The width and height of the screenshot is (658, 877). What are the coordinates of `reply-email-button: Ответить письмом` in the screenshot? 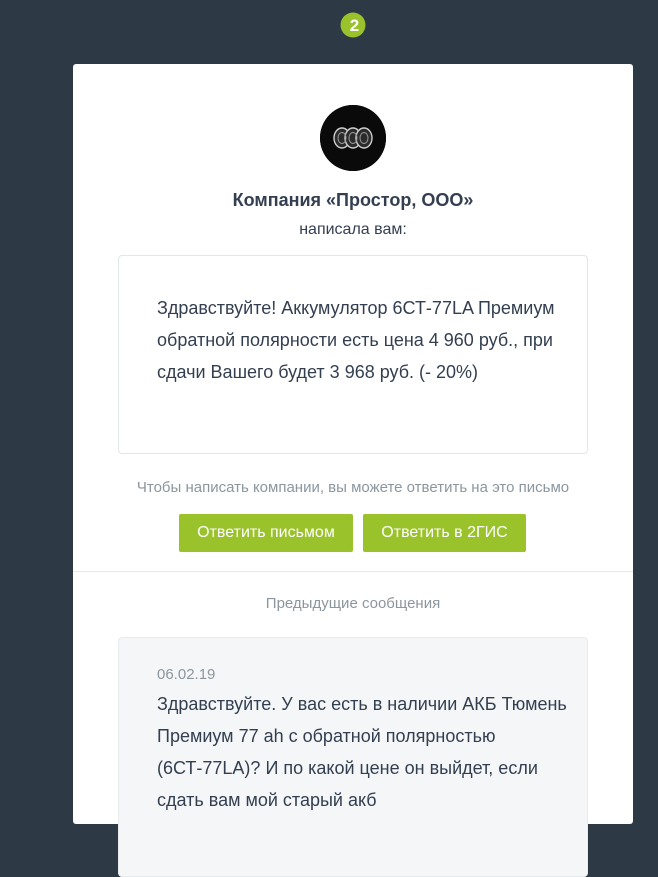 It's located at (266, 533).